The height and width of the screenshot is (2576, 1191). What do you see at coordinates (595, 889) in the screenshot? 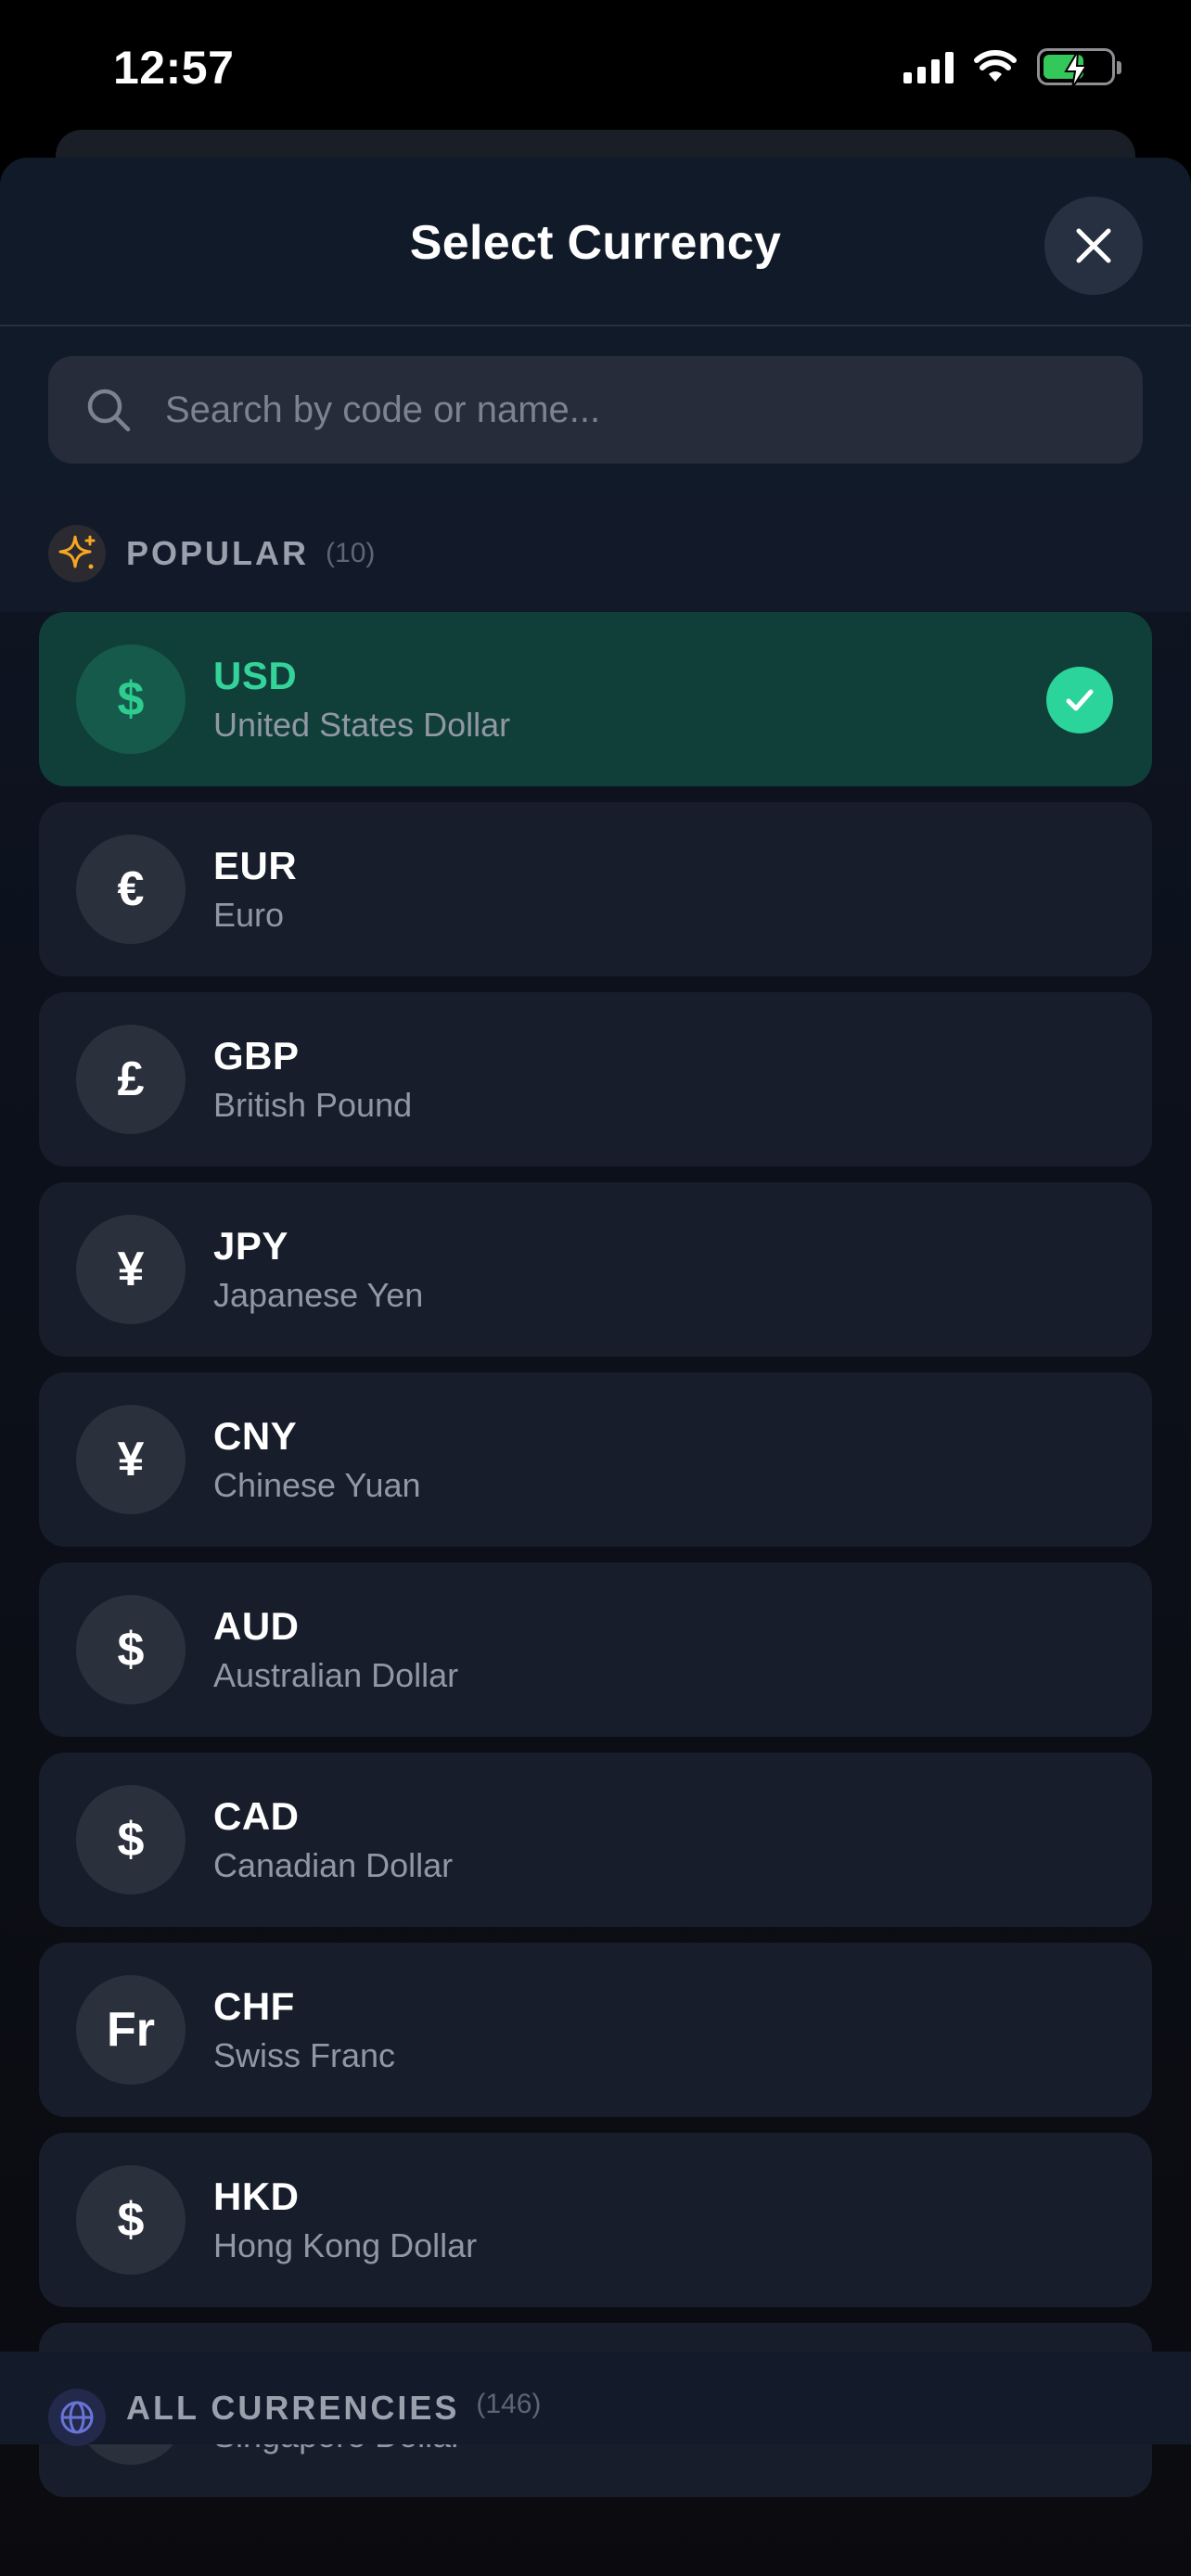
I see `currency-row-eur: € EUR Euro` at bounding box center [595, 889].